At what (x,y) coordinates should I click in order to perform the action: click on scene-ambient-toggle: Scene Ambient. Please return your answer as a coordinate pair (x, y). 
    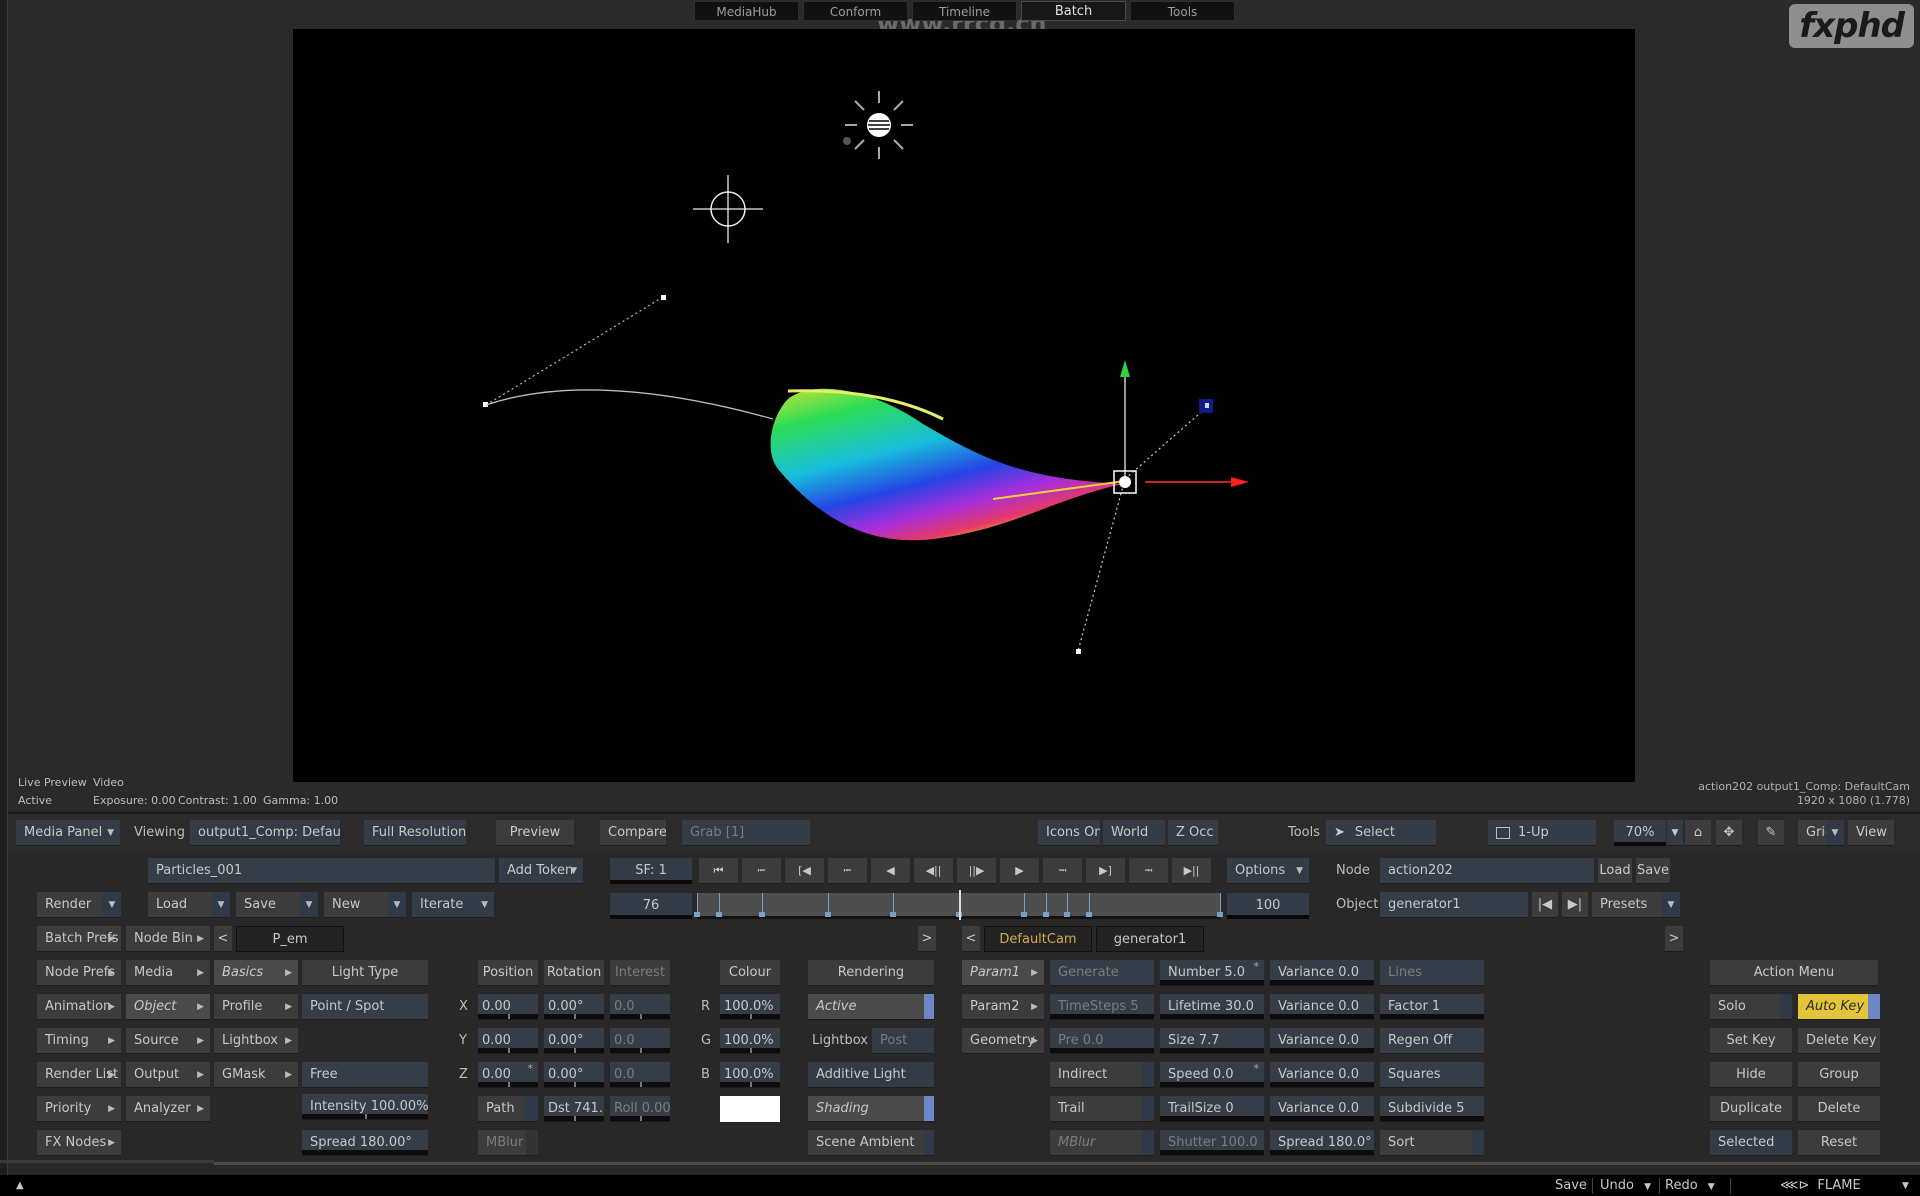
    Looking at the image, I should click on (871, 1143).